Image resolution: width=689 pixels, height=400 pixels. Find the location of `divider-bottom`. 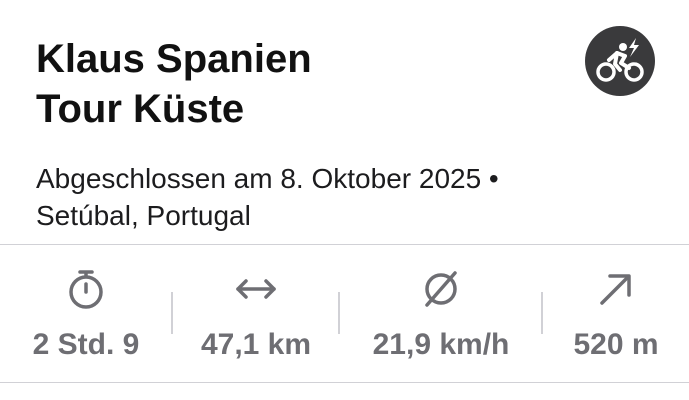

divider-bottom is located at coordinates (344, 382).